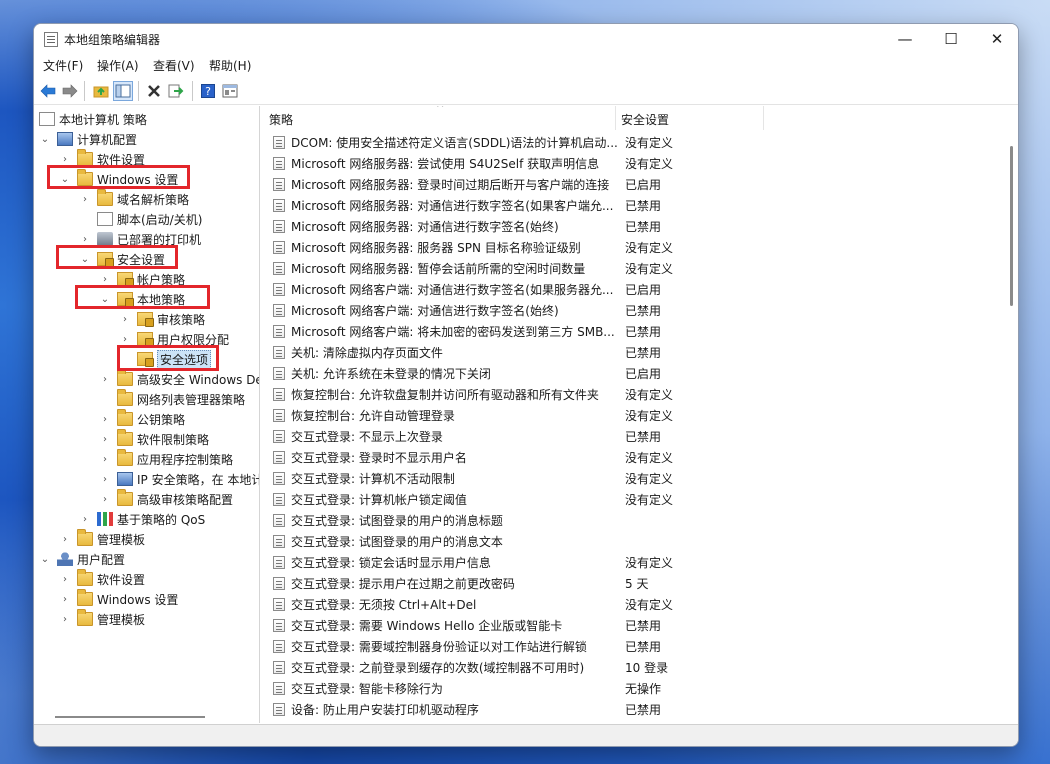 The height and width of the screenshot is (764, 1050). Describe the element at coordinates (633, 268) in the screenshot. I see `policy-row: Microsoft 网络服务器: 暂停会话前所需的空闲时间数量 没有定义` at that location.